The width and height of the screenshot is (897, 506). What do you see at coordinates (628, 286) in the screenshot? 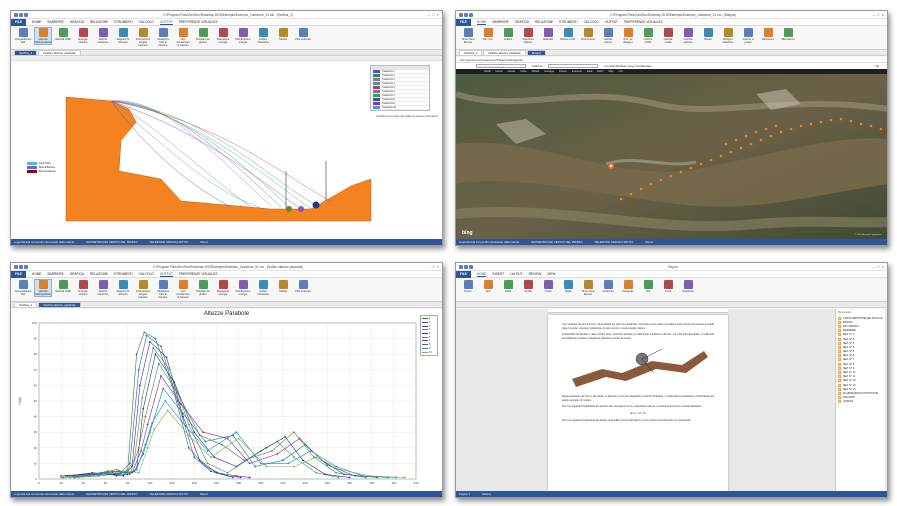
I see `ribbon-button: Paragrafo` at bounding box center [628, 286].